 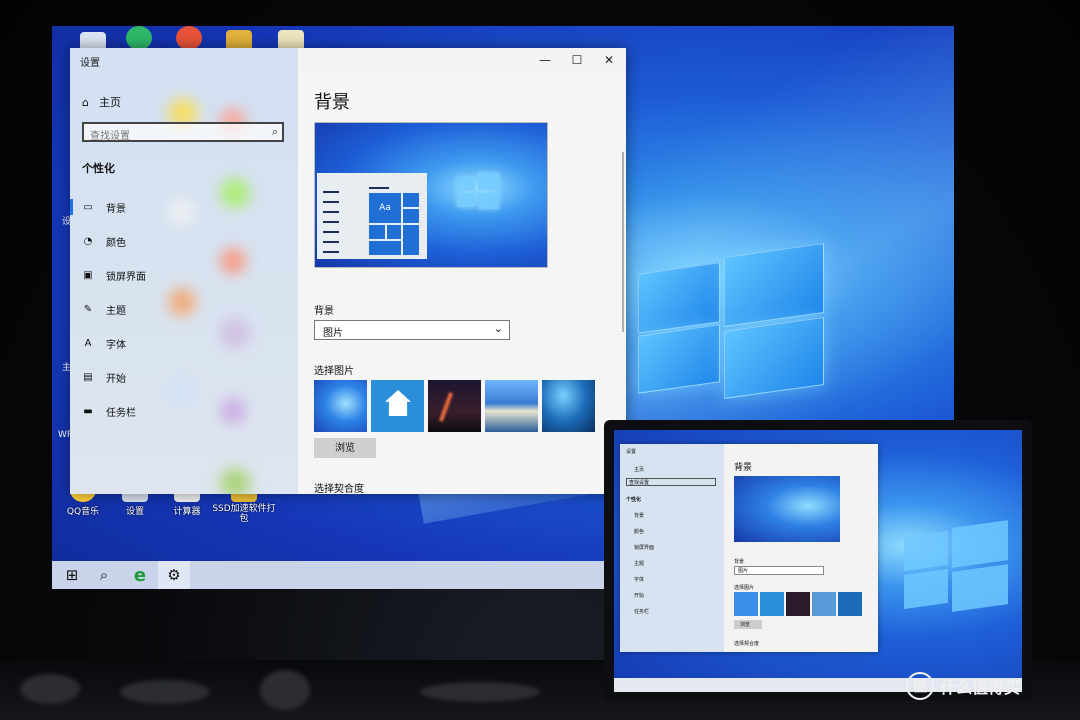 I want to click on windows-logo-wallpaper, so click(x=726, y=313).